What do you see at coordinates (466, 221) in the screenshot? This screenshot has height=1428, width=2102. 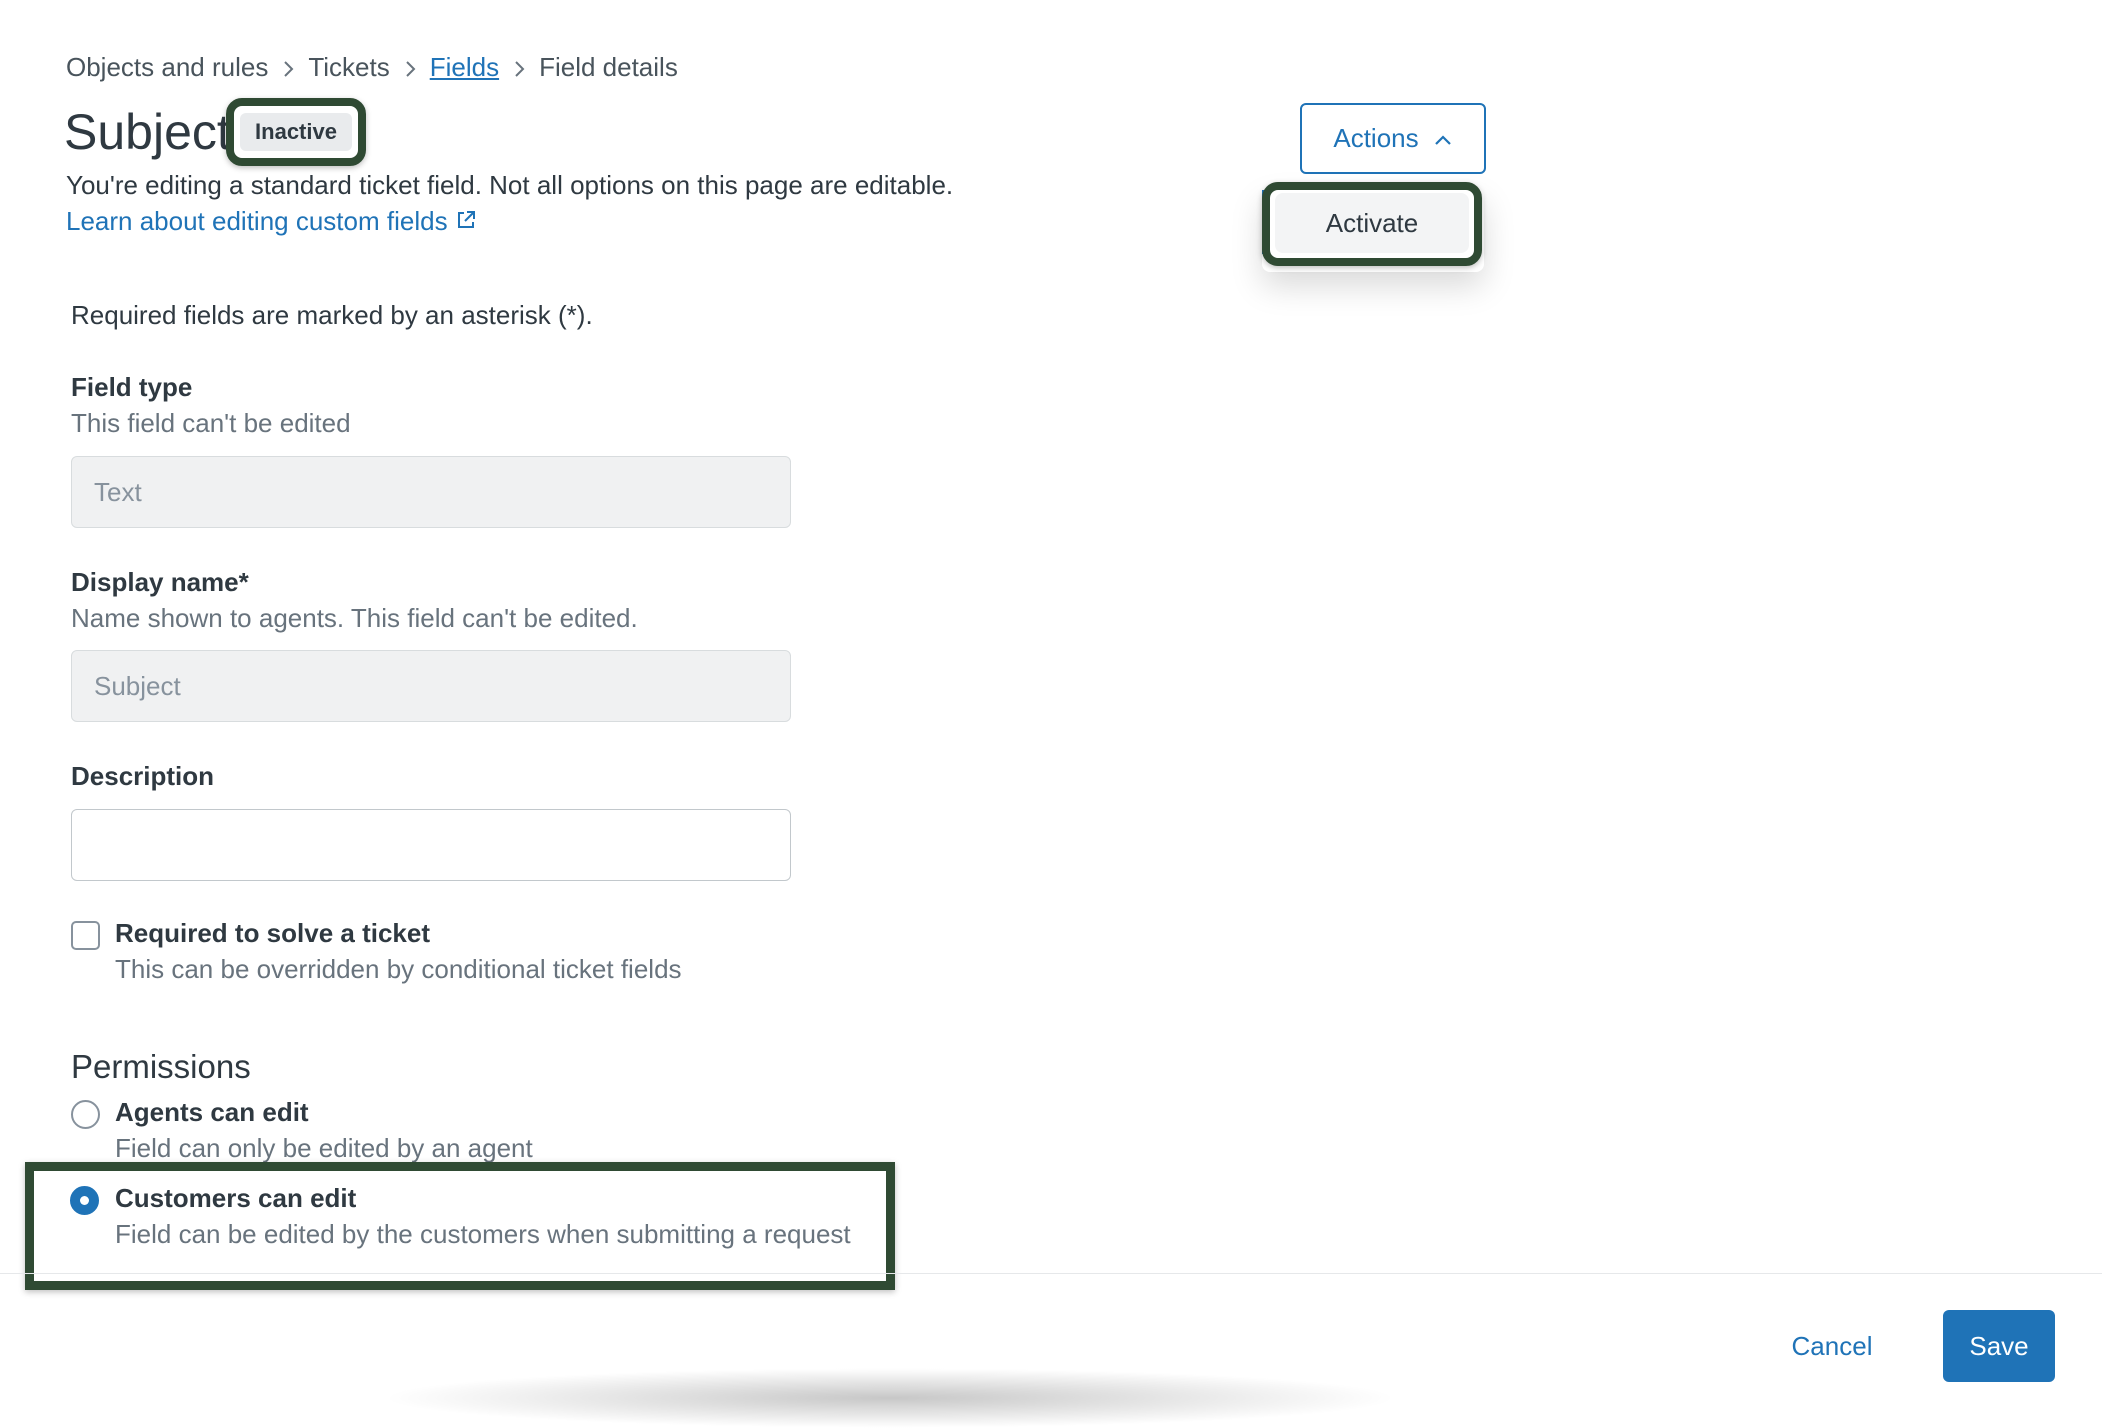 I see `external-link-icon` at bounding box center [466, 221].